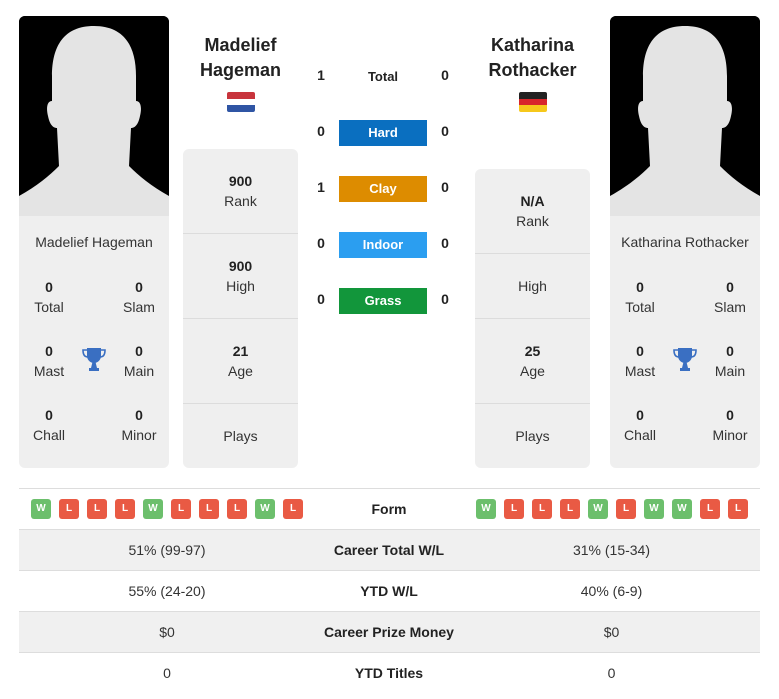  I want to click on left-player-full-name: Madelief Hageman, so click(94, 242).